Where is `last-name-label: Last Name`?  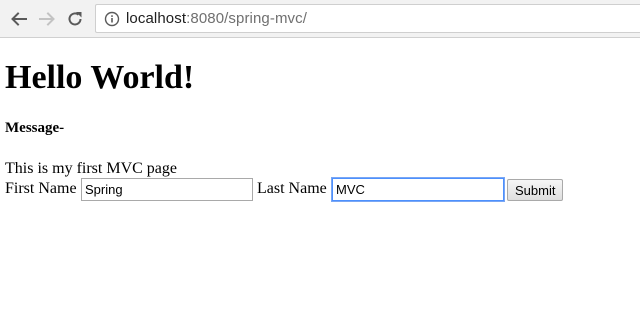 last-name-label: Last Name is located at coordinates (292, 188).